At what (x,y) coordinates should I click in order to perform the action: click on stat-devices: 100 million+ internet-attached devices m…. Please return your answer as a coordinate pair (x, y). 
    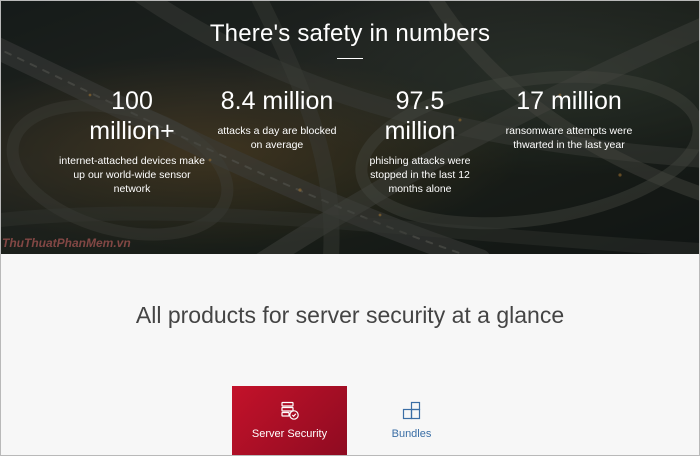
    Looking at the image, I should click on (132, 141).